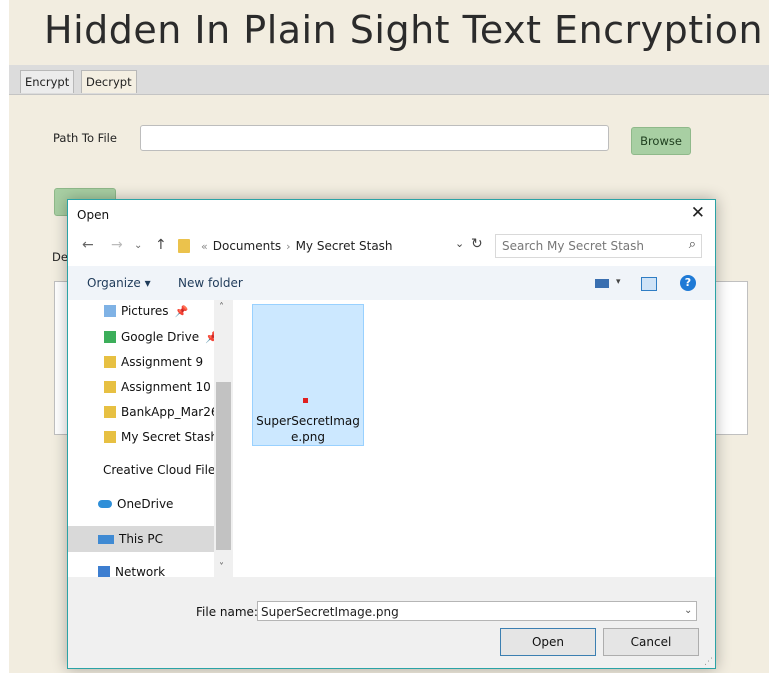 The image size is (769, 673). What do you see at coordinates (459, 243) in the screenshot?
I see `address-dropdown-icon: ⌄` at bounding box center [459, 243].